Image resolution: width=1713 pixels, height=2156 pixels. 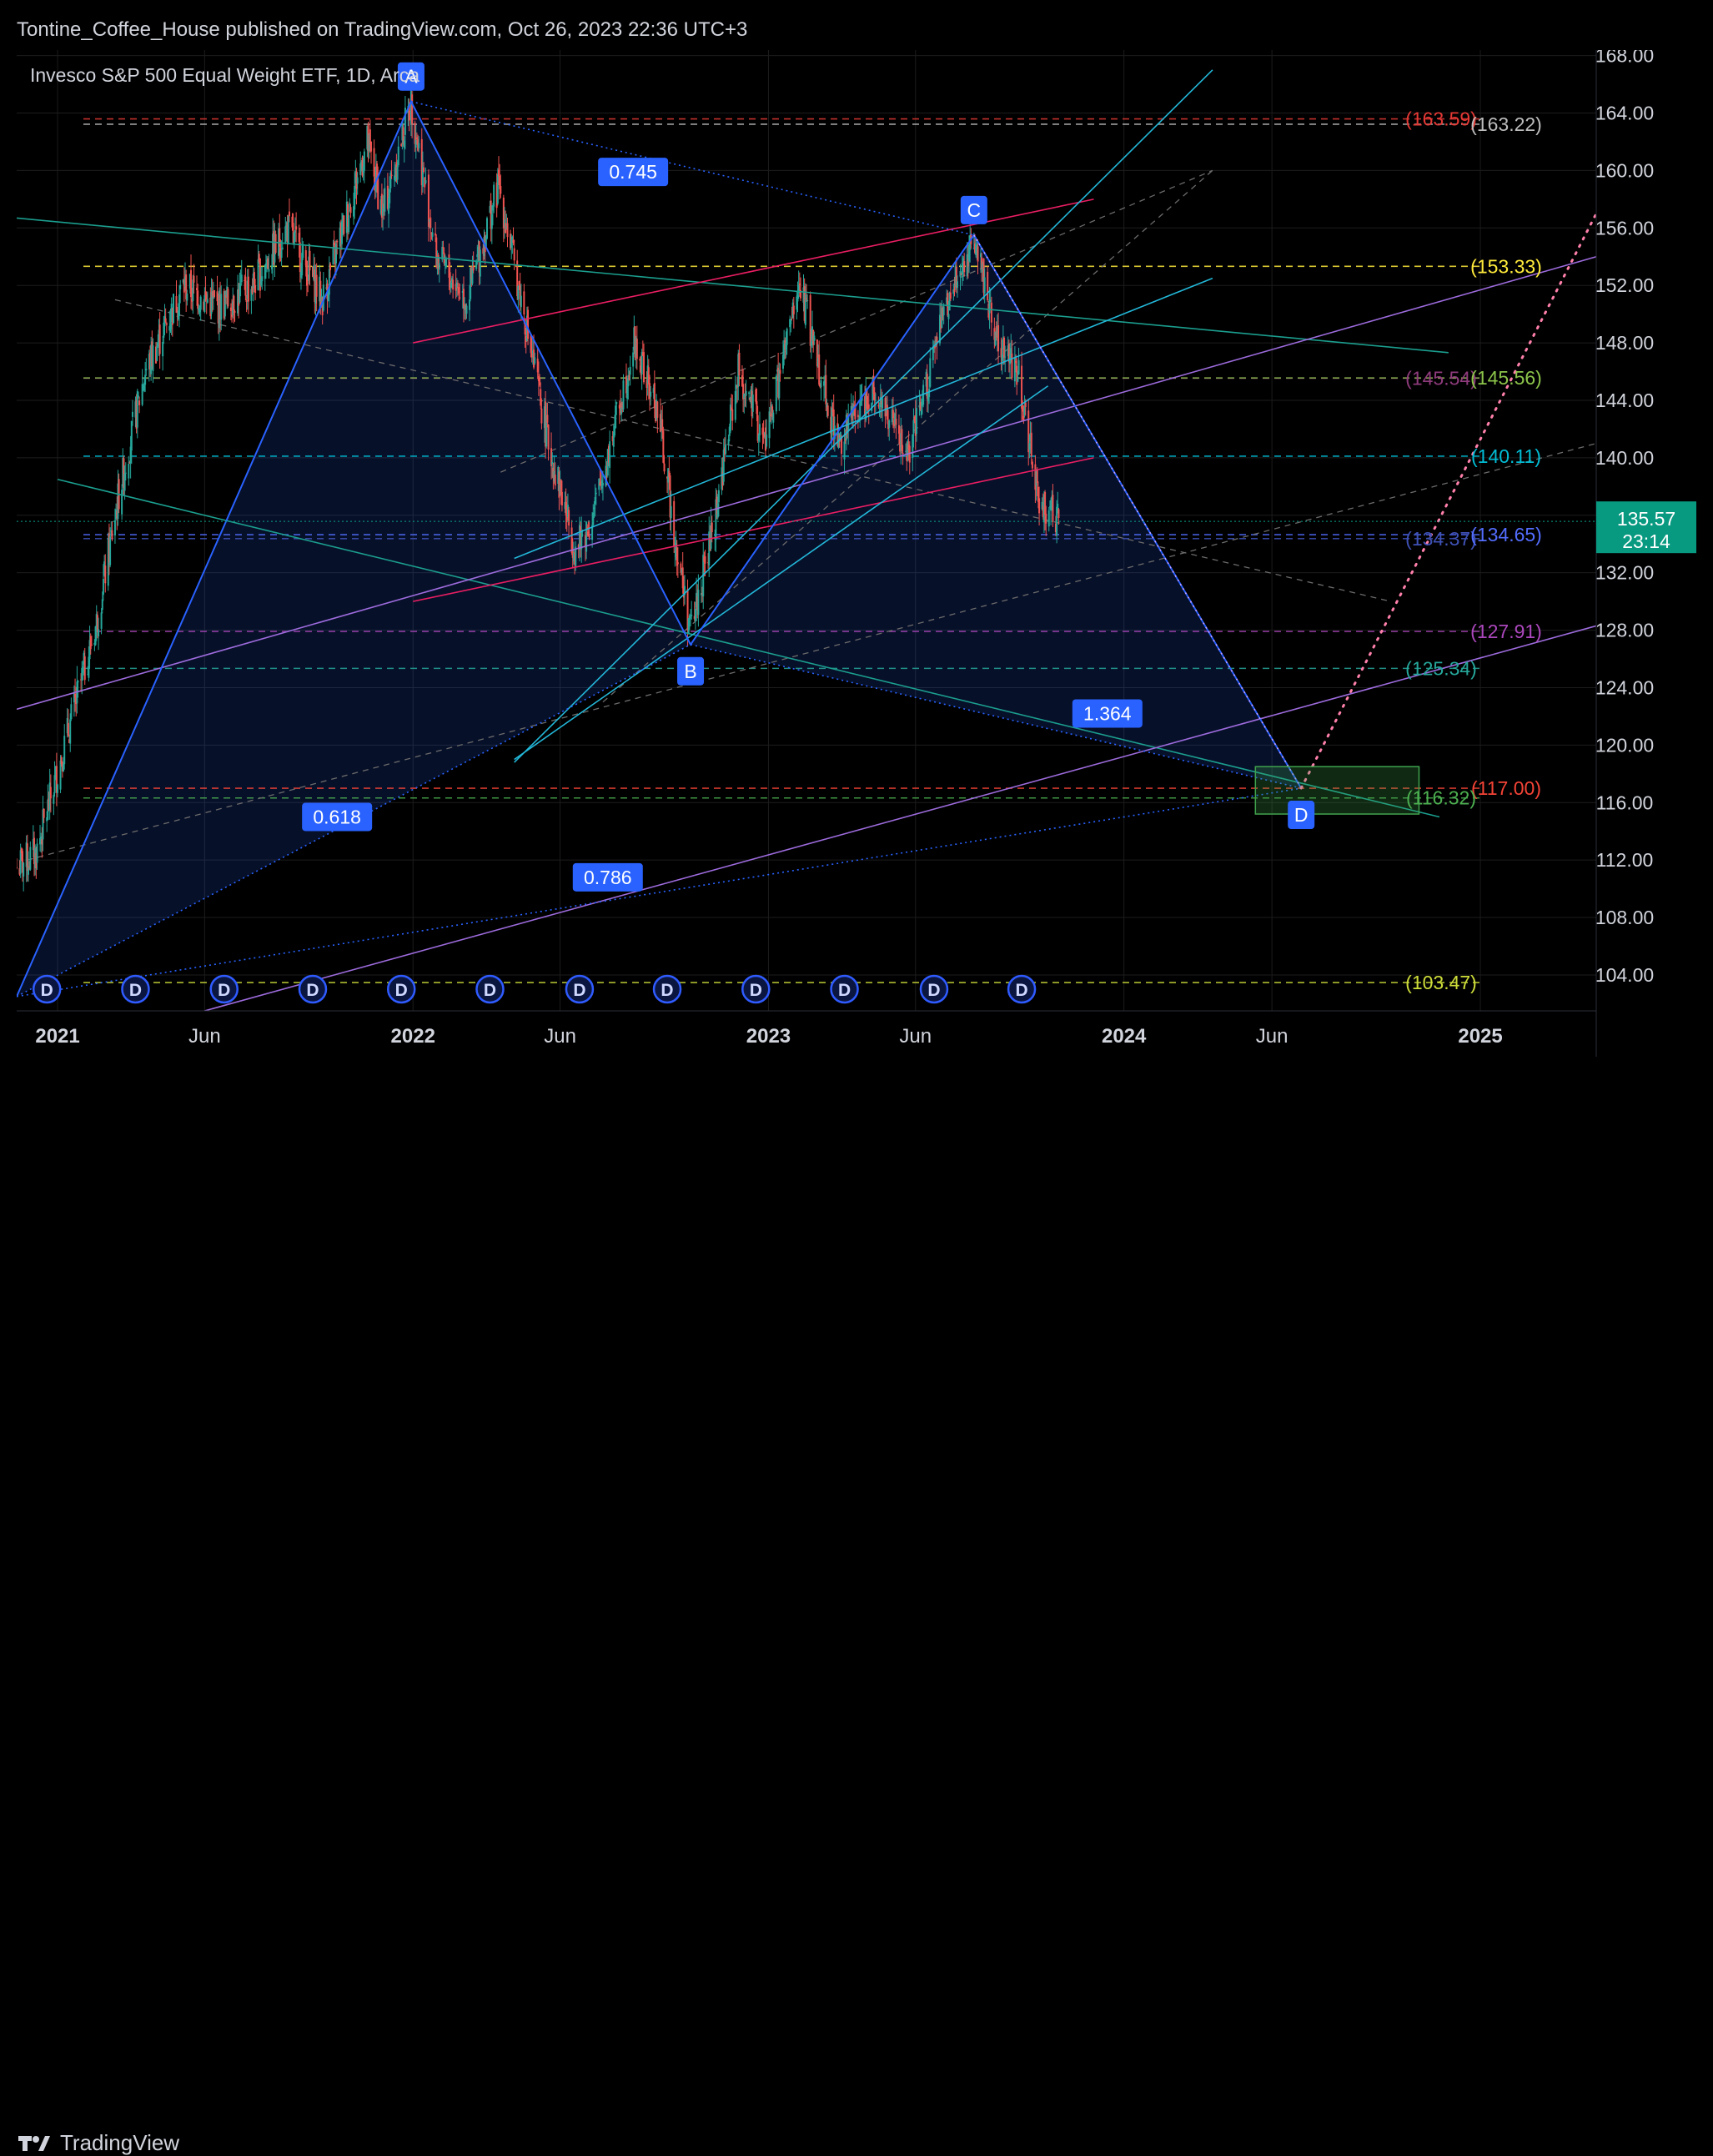 What do you see at coordinates (1624, 343) in the screenshot?
I see `price-tick-label: 148.00` at bounding box center [1624, 343].